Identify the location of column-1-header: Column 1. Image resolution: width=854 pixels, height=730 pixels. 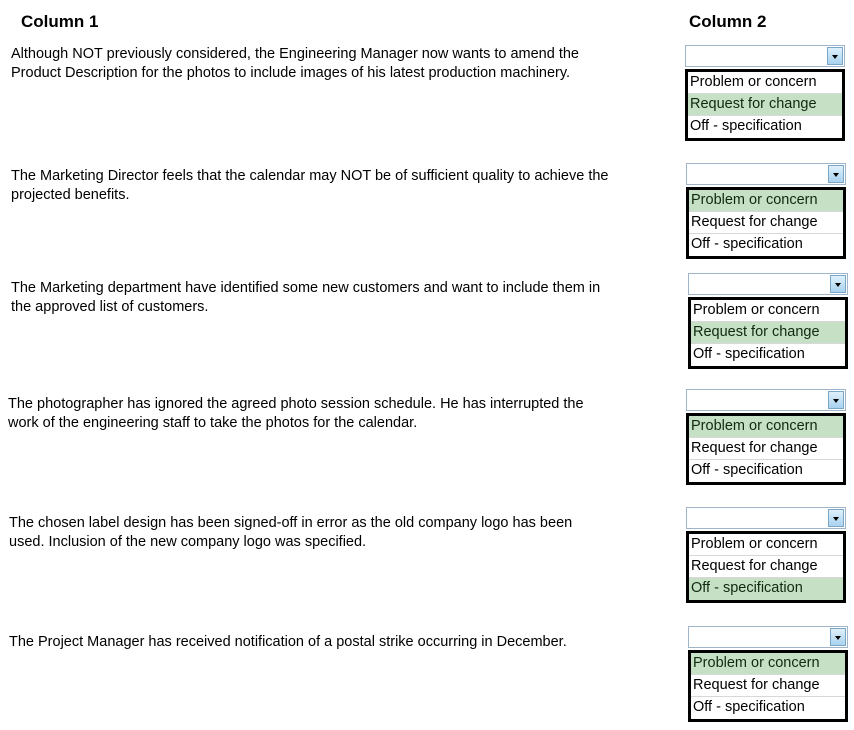
(60, 21).